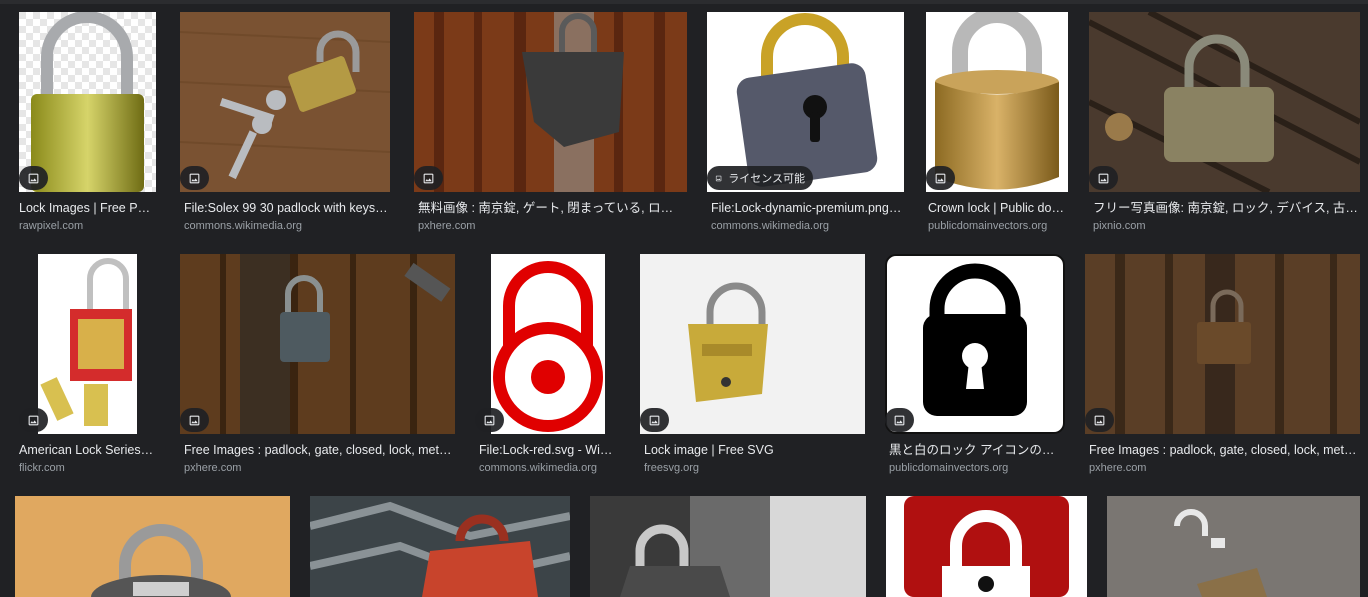  Describe the element at coordinates (754, 468) in the screenshot. I see `result-source: freesvg.org` at that location.